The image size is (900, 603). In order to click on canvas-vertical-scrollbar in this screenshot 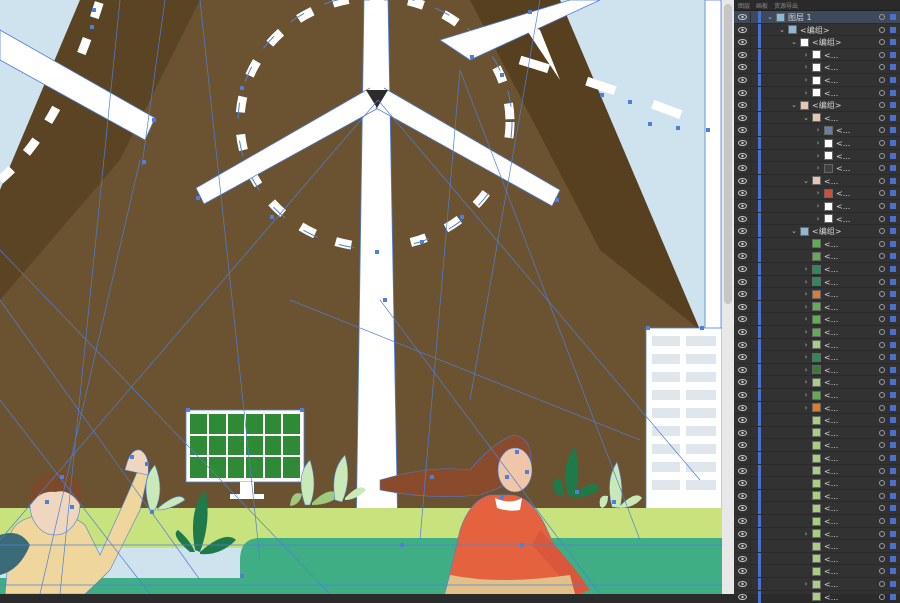, I will do `click(728, 297)`.